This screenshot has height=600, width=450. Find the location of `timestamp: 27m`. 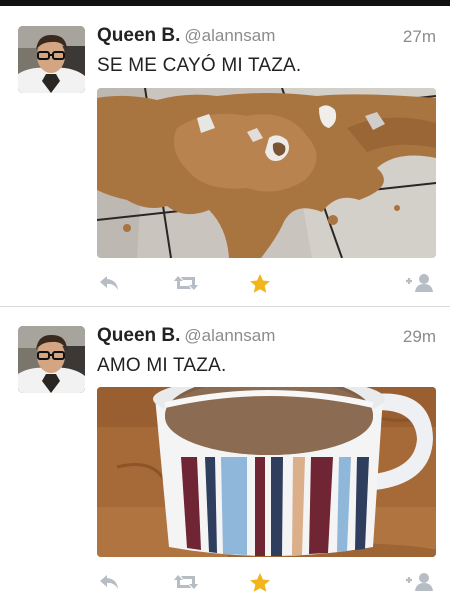

timestamp: 27m is located at coordinates (419, 37).